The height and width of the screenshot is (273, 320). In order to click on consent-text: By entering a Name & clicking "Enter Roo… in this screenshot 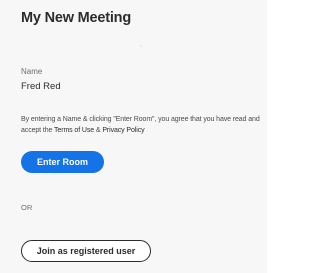, I will do `click(141, 125)`.